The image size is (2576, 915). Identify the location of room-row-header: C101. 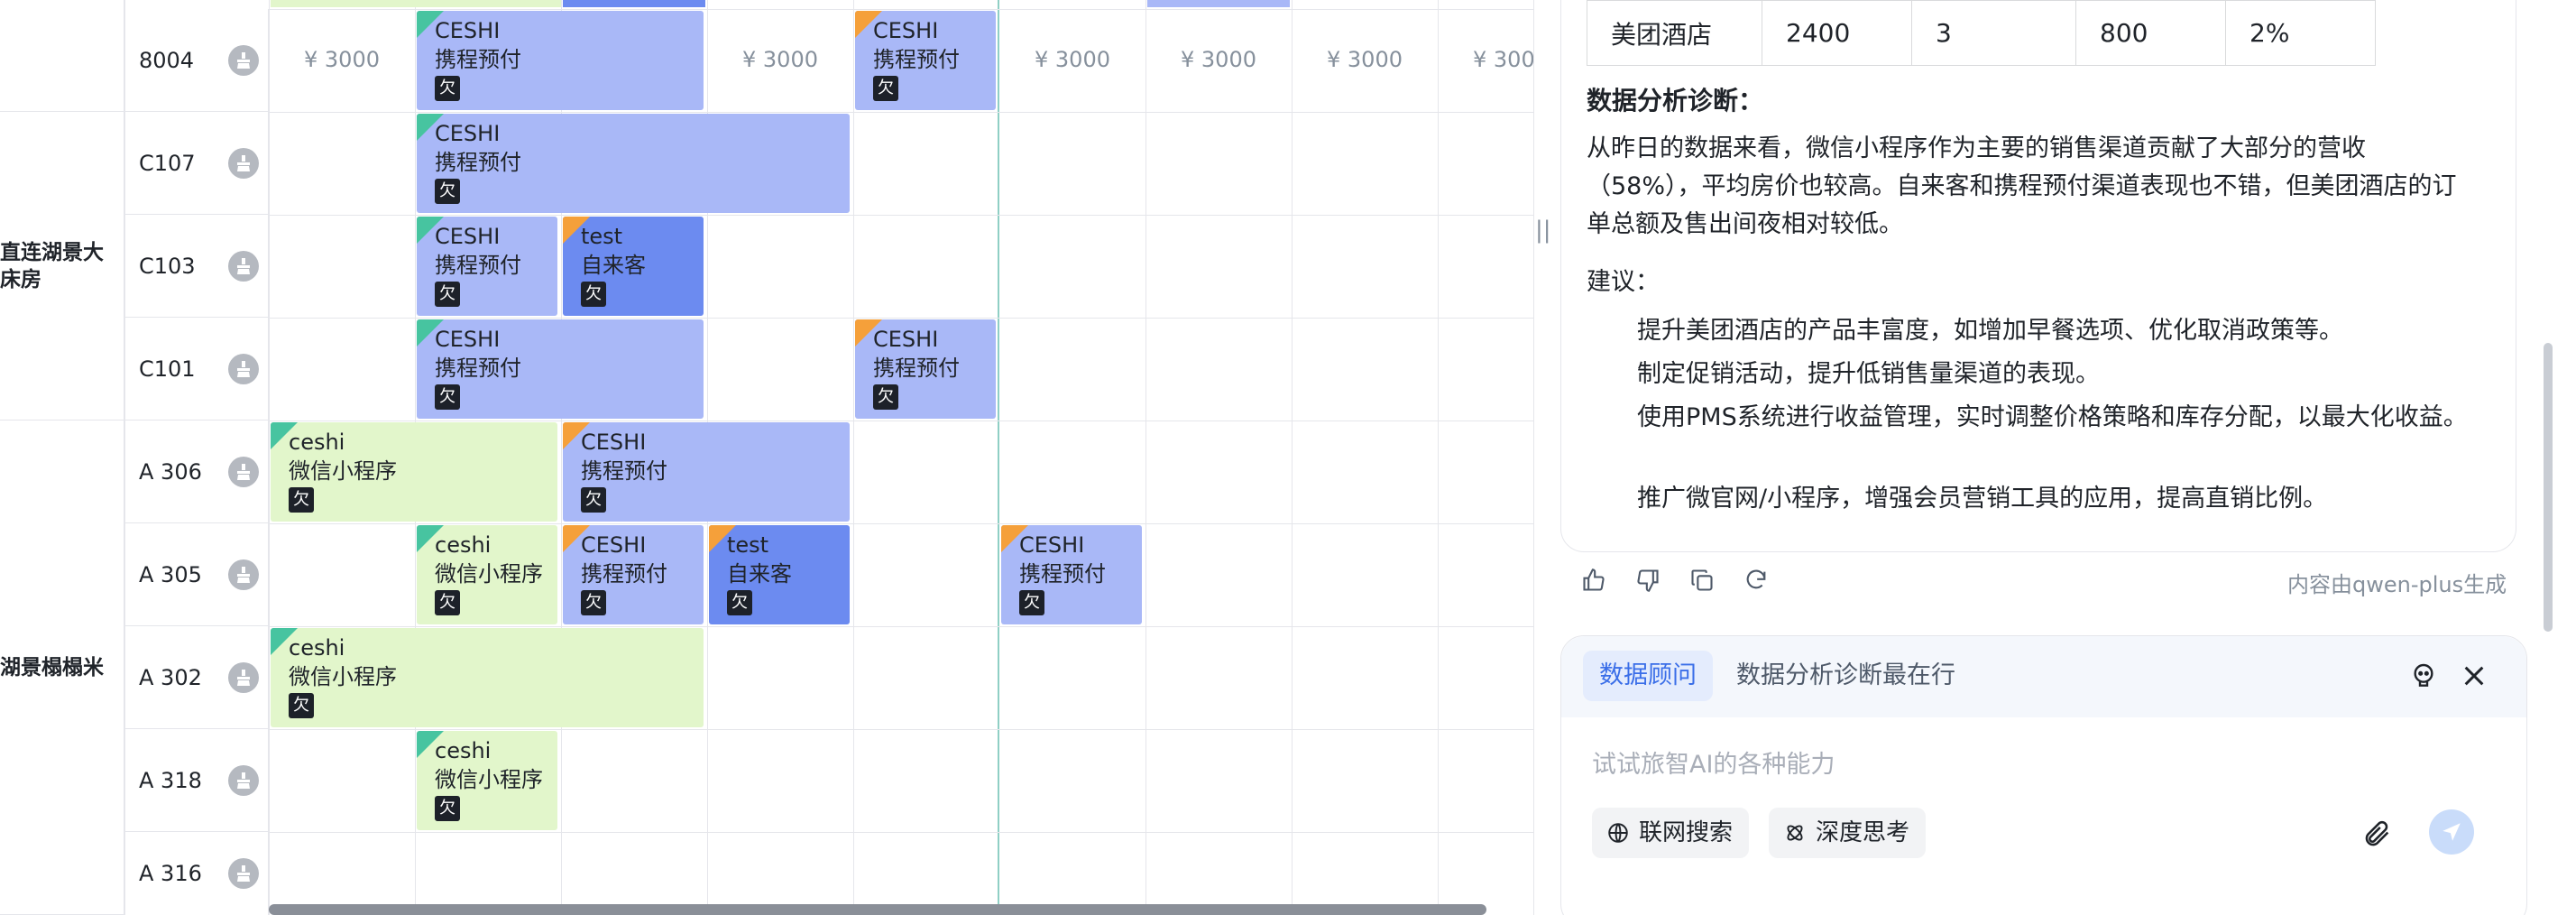
(196, 369).